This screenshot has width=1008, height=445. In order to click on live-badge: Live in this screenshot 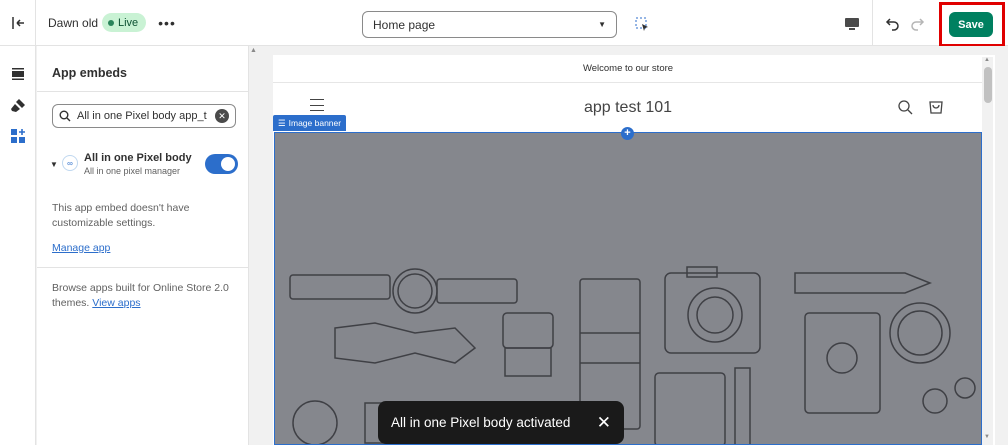, I will do `click(124, 22)`.